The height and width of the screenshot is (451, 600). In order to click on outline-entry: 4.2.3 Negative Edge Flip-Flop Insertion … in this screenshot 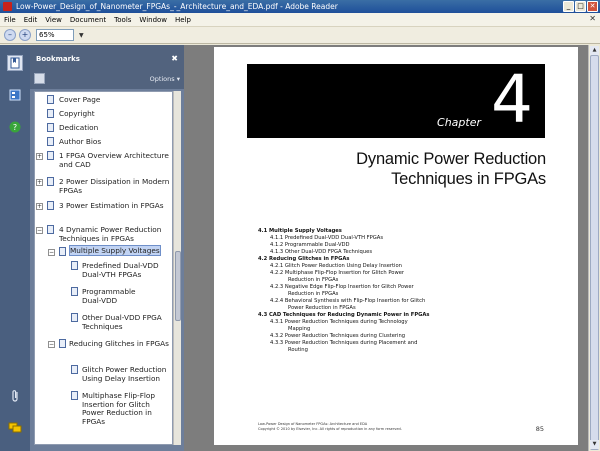, I will do `click(342, 287)`.